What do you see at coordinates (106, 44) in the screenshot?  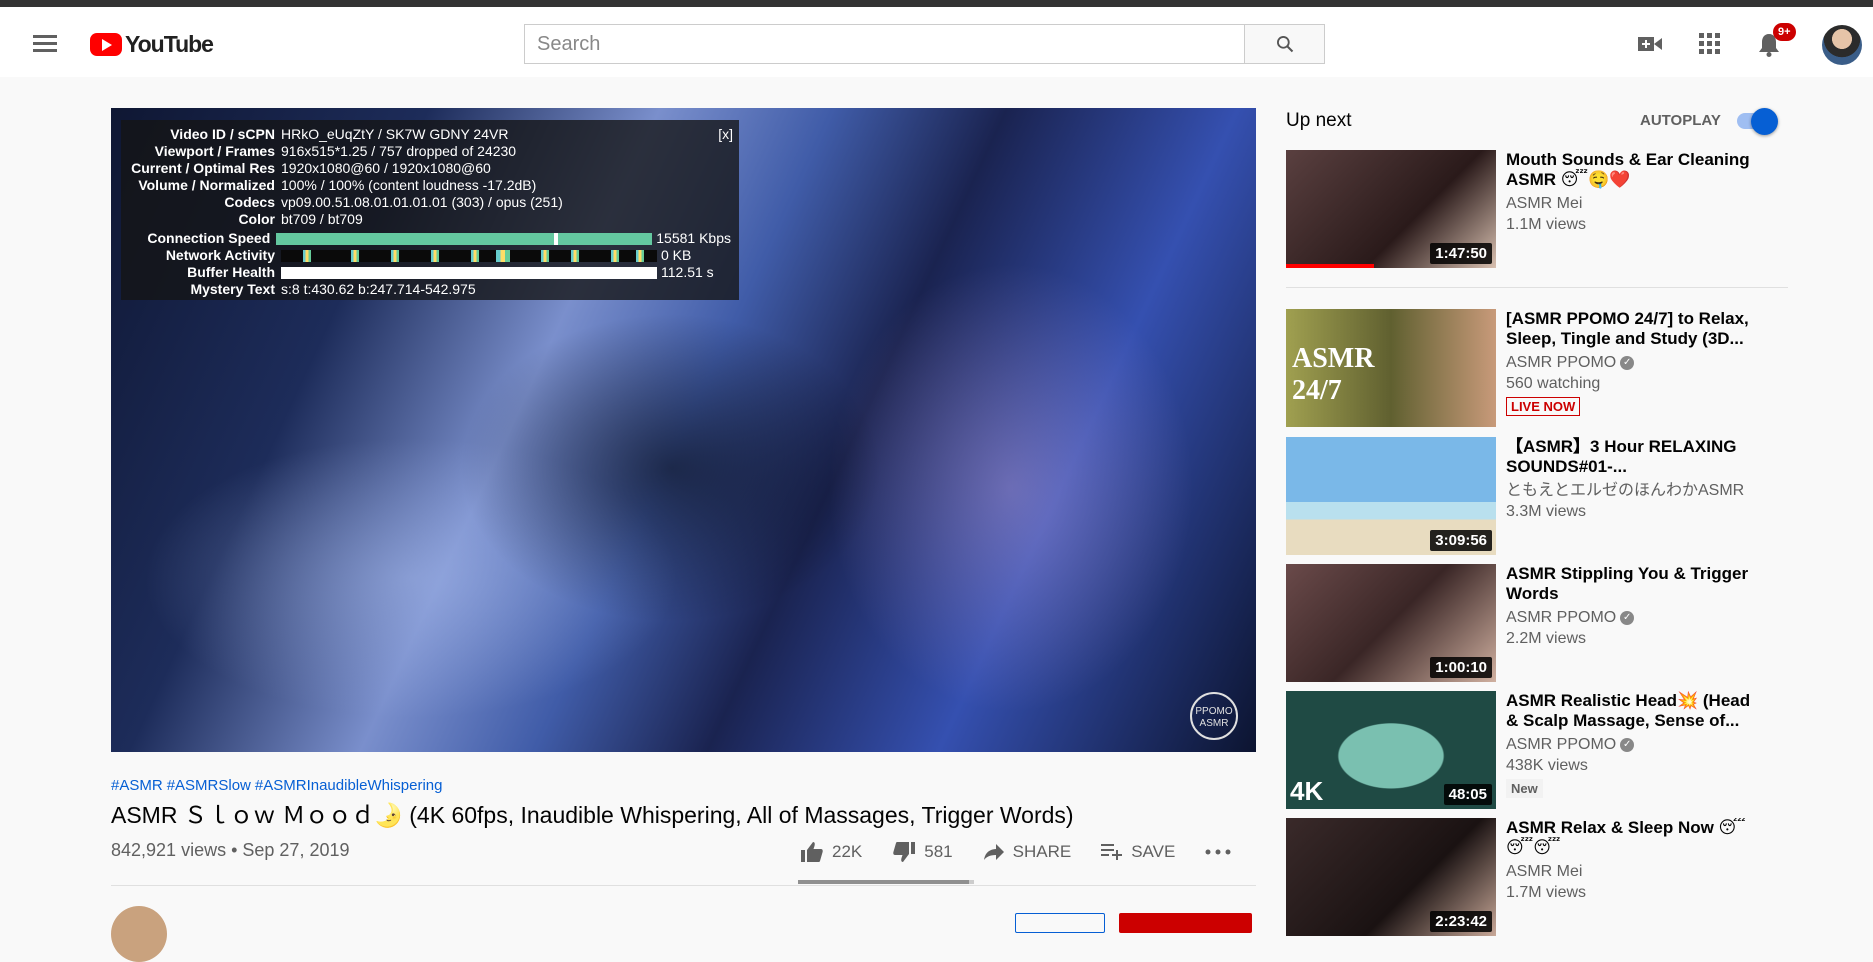 I see `youtube-play-icon` at bounding box center [106, 44].